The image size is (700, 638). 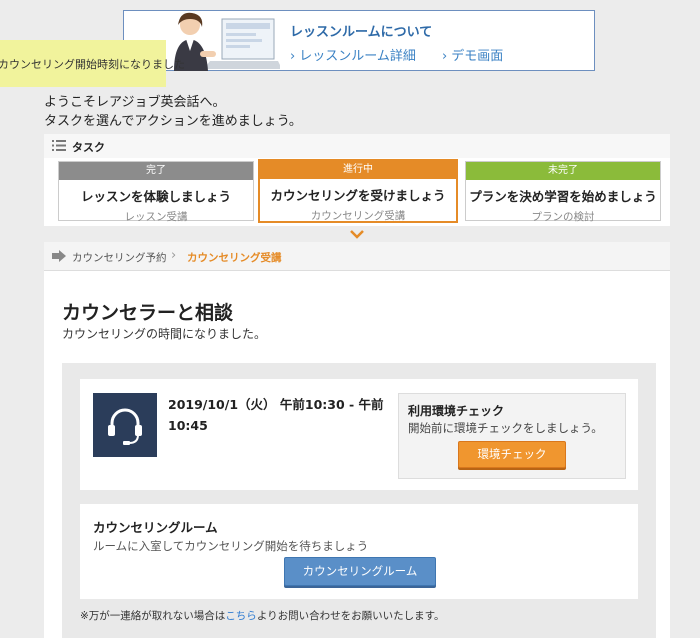 I want to click on demo-screen-link: › デモ画面, so click(x=472, y=54).